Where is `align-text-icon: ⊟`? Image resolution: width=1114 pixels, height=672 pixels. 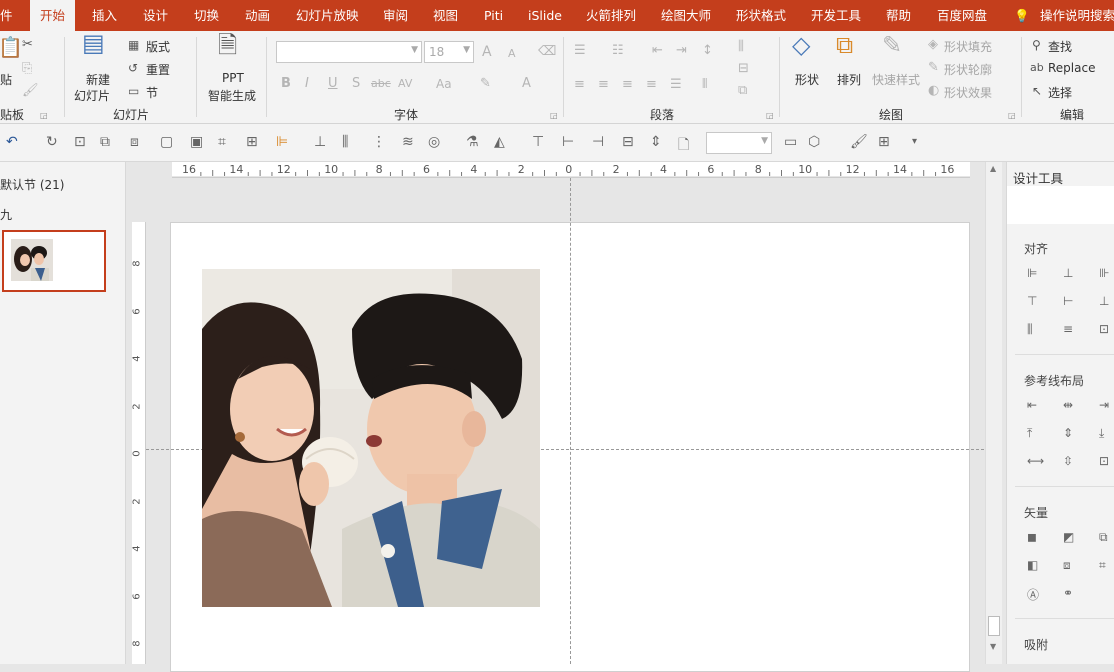 align-text-icon: ⊟ is located at coordinates (743, 69).